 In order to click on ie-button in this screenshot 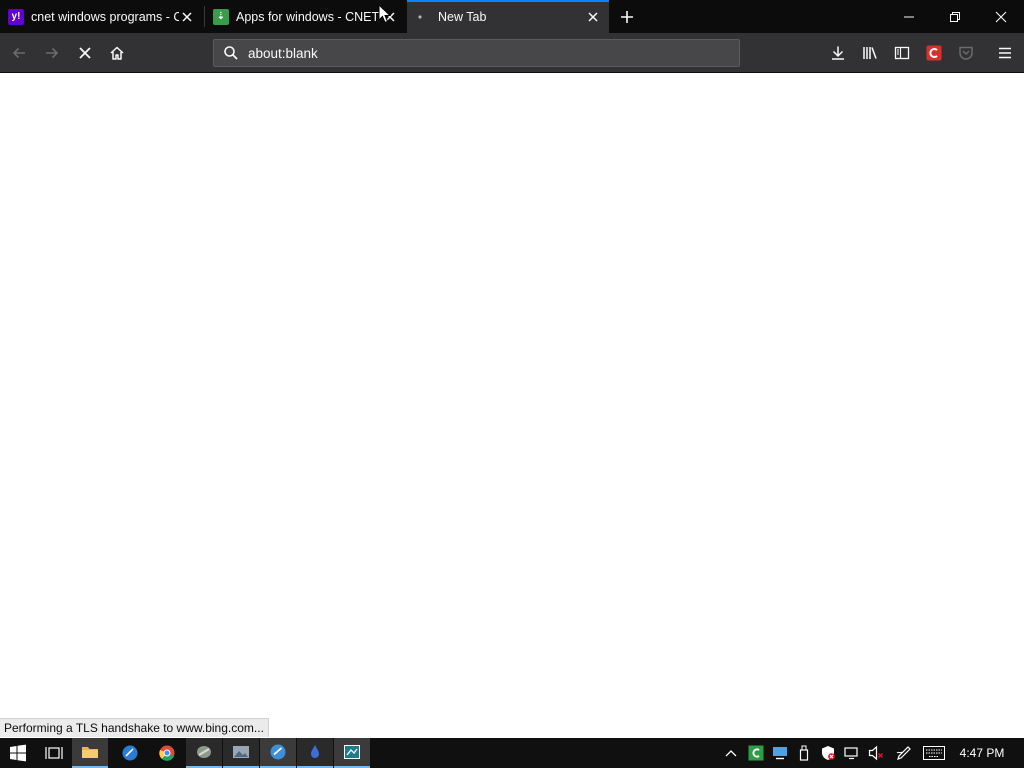, I will do `click(278, 753)`.